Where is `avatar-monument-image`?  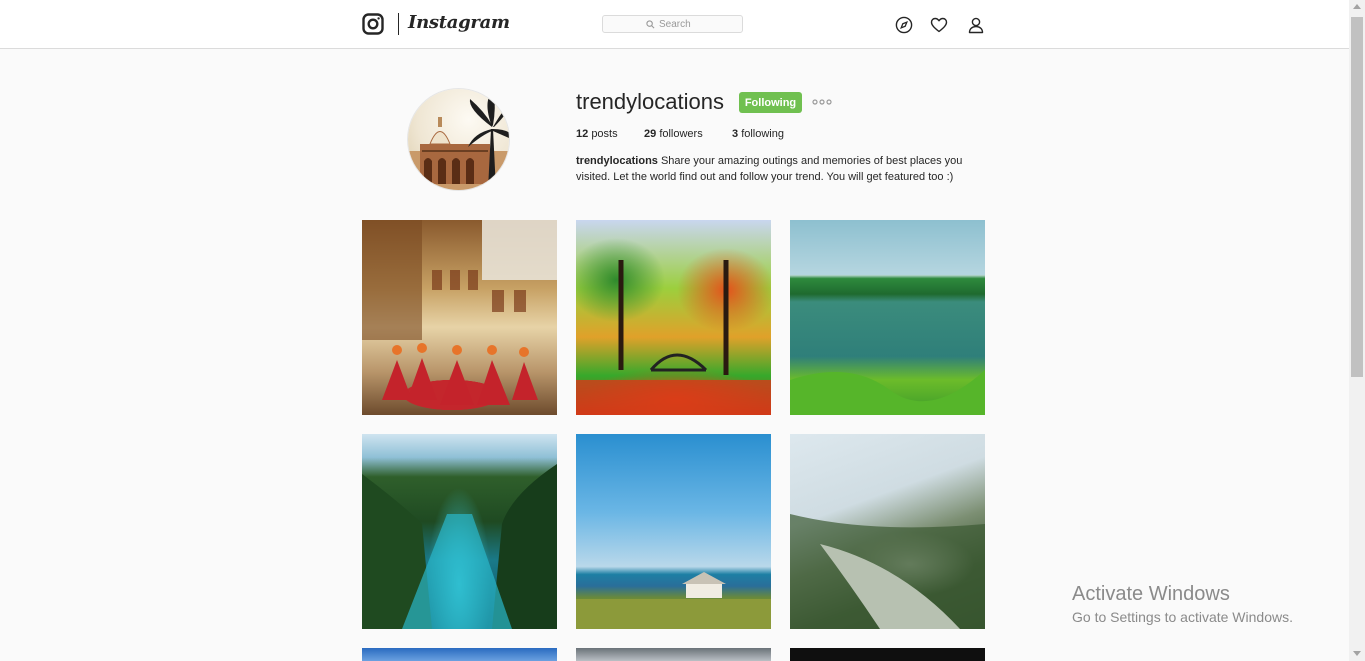
avatar-monument-image is located at coordinates (458, 140).